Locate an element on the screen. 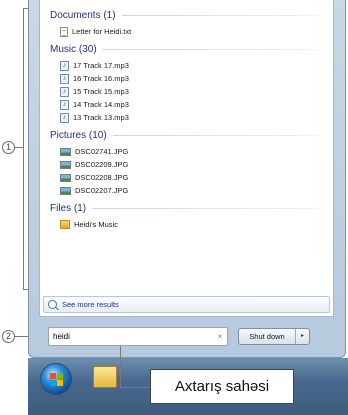 This screenshot has height=415, width=348. shutdown-label: Shut down is located at coordinates (267, 336).